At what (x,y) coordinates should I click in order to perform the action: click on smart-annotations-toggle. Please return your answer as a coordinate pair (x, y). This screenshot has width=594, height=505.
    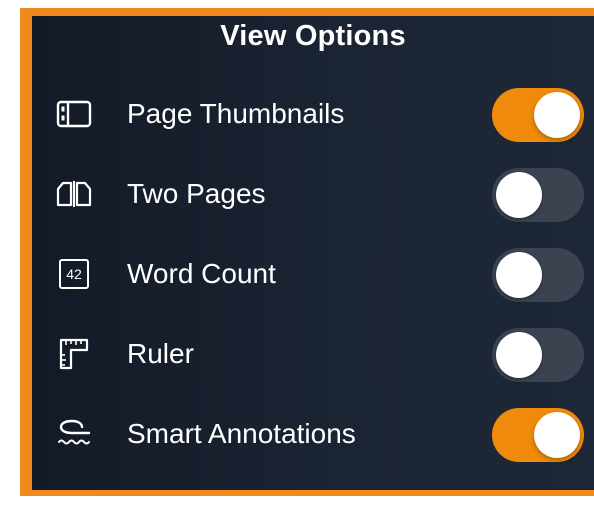
    Looking at the image, I should click on (538, 435).